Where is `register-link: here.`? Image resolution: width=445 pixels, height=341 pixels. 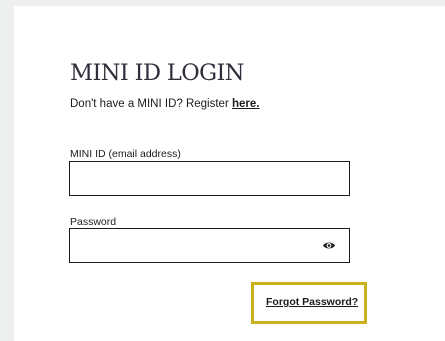 register-link: here. is located at coordinates (246, 104).